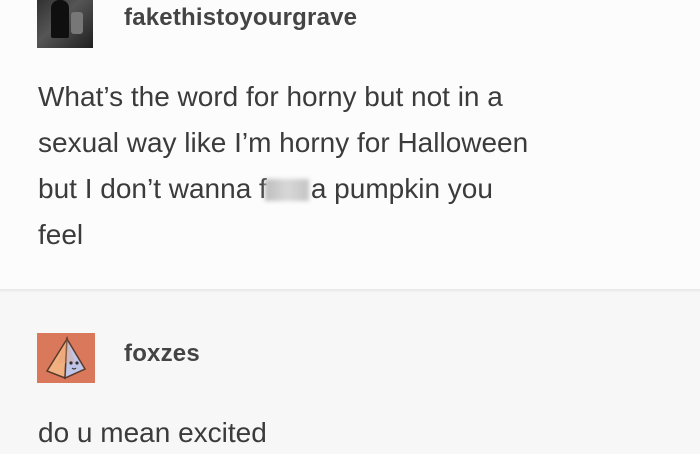  I want to click on post-text-line: What’s the word for horny but not in a, so click(270, 96).